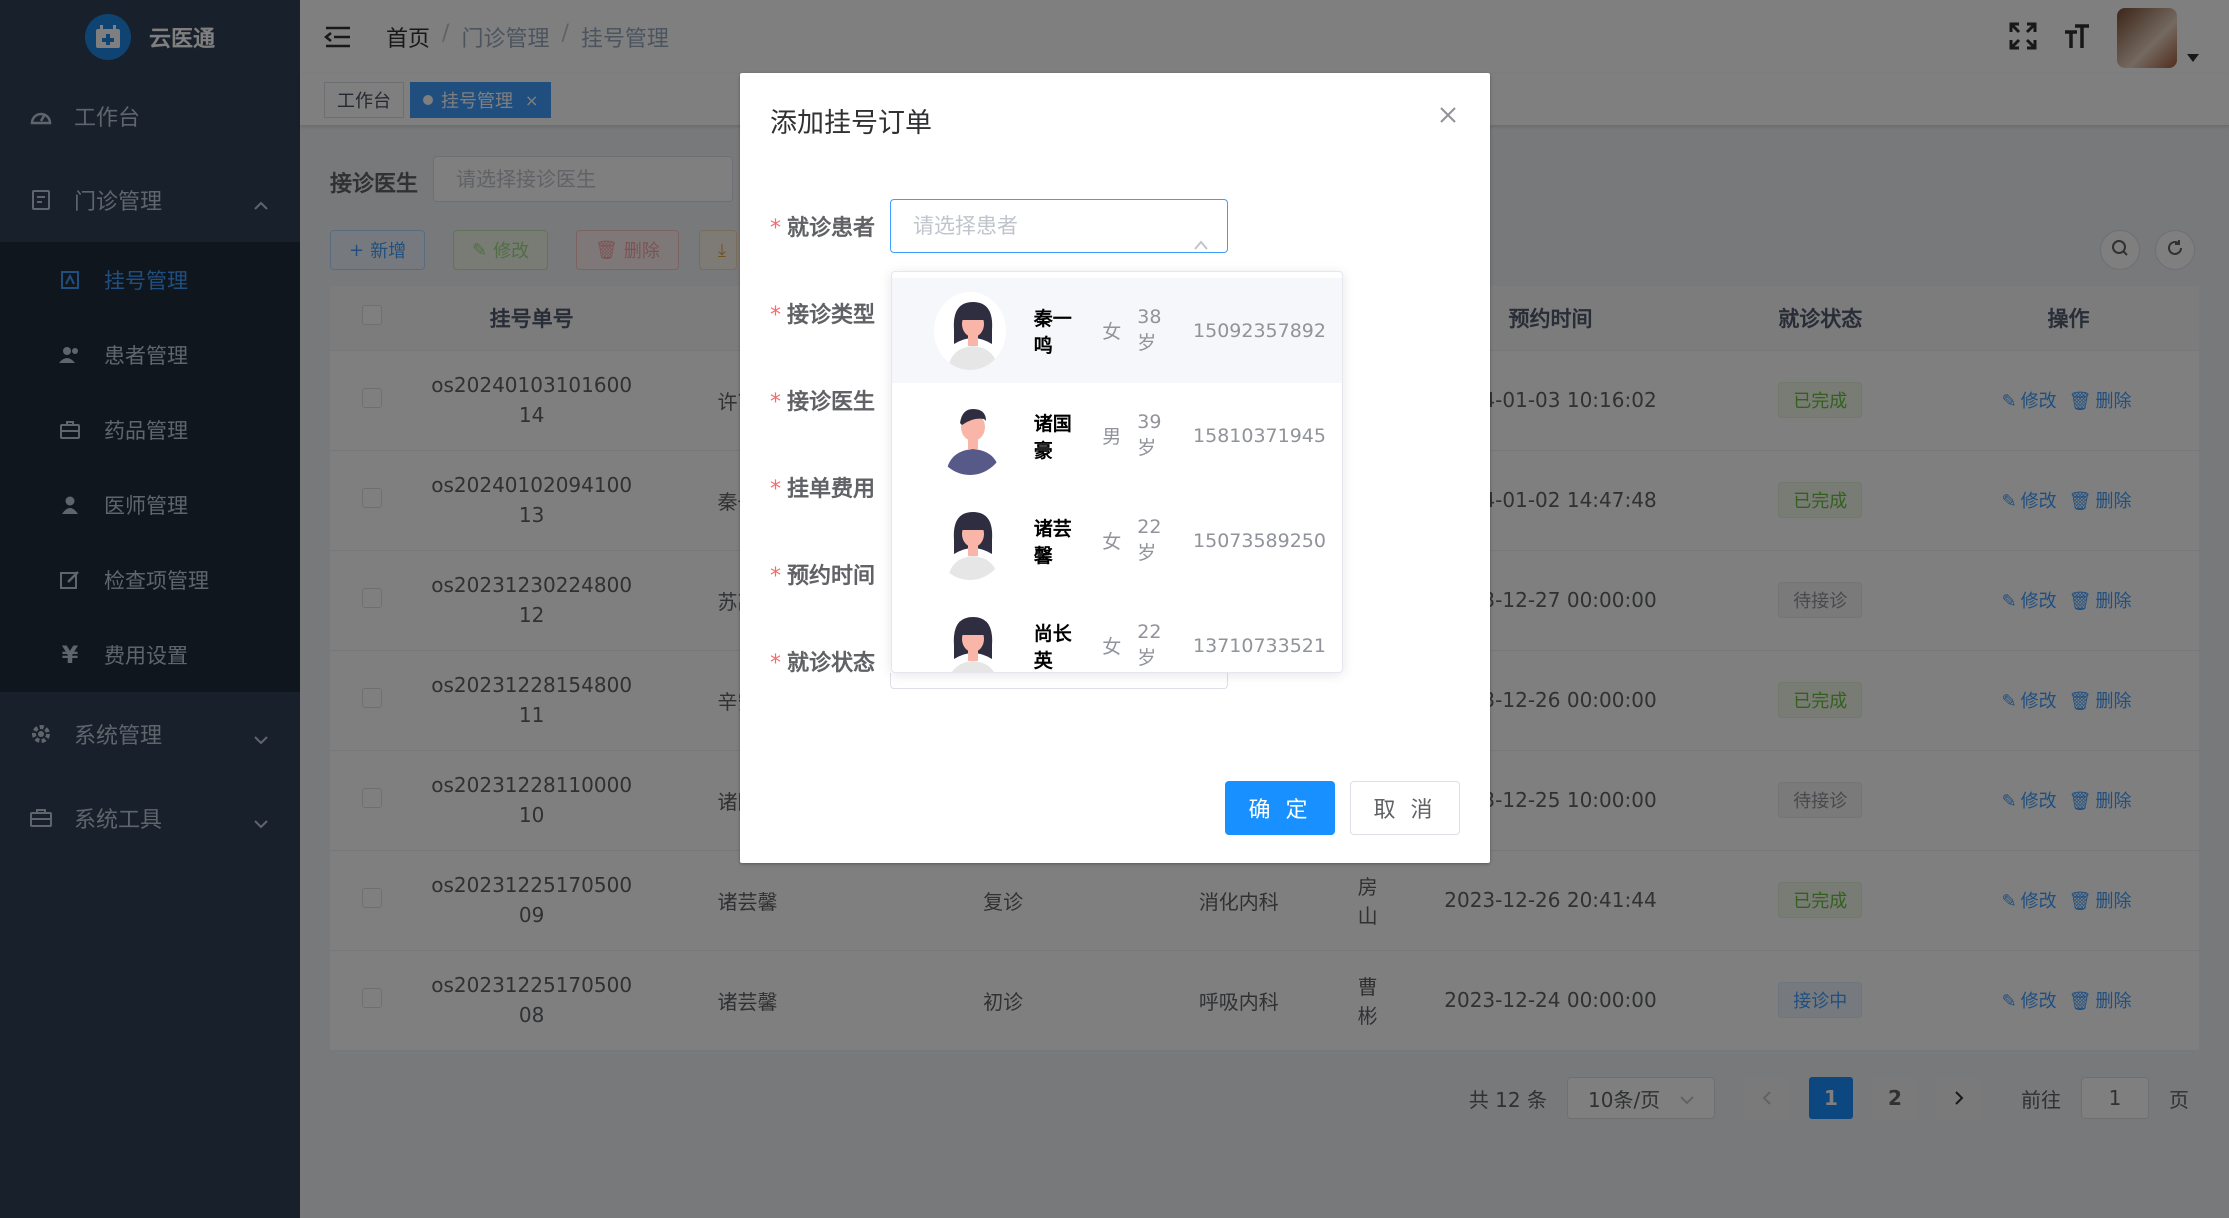  What do you see at coordinates (1448, 115) in the screenshot?
I see `close-icon` at bounding box center [1448, 115].